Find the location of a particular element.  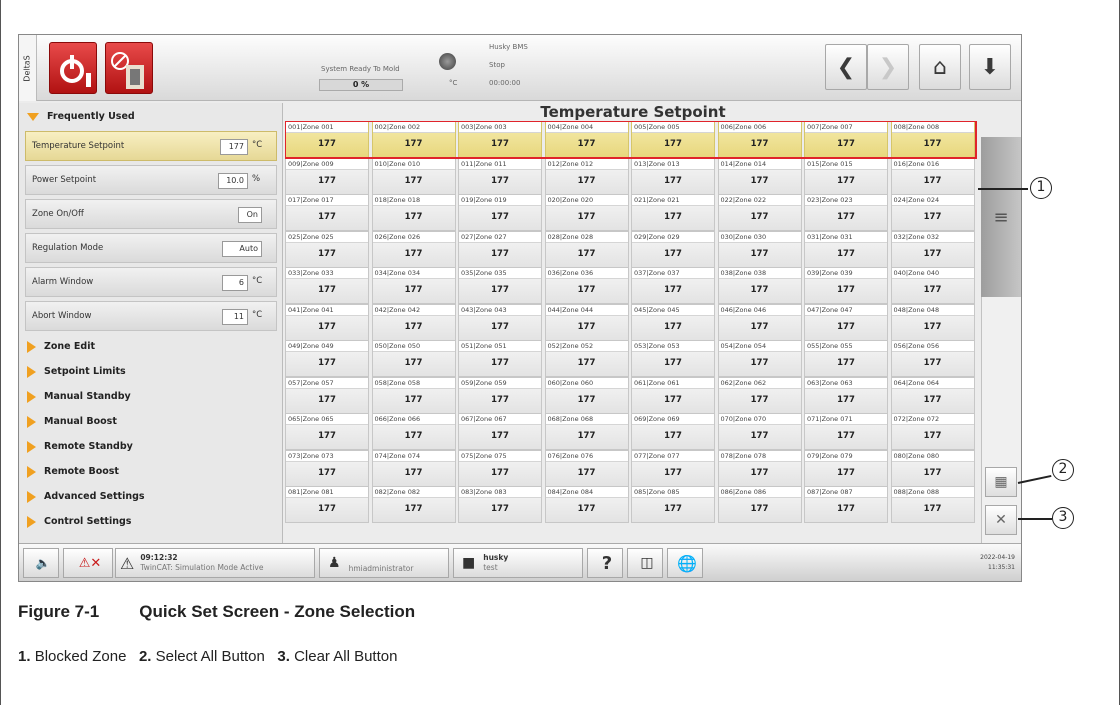

home-button: ⌂ is located at coordinates (940, 67).